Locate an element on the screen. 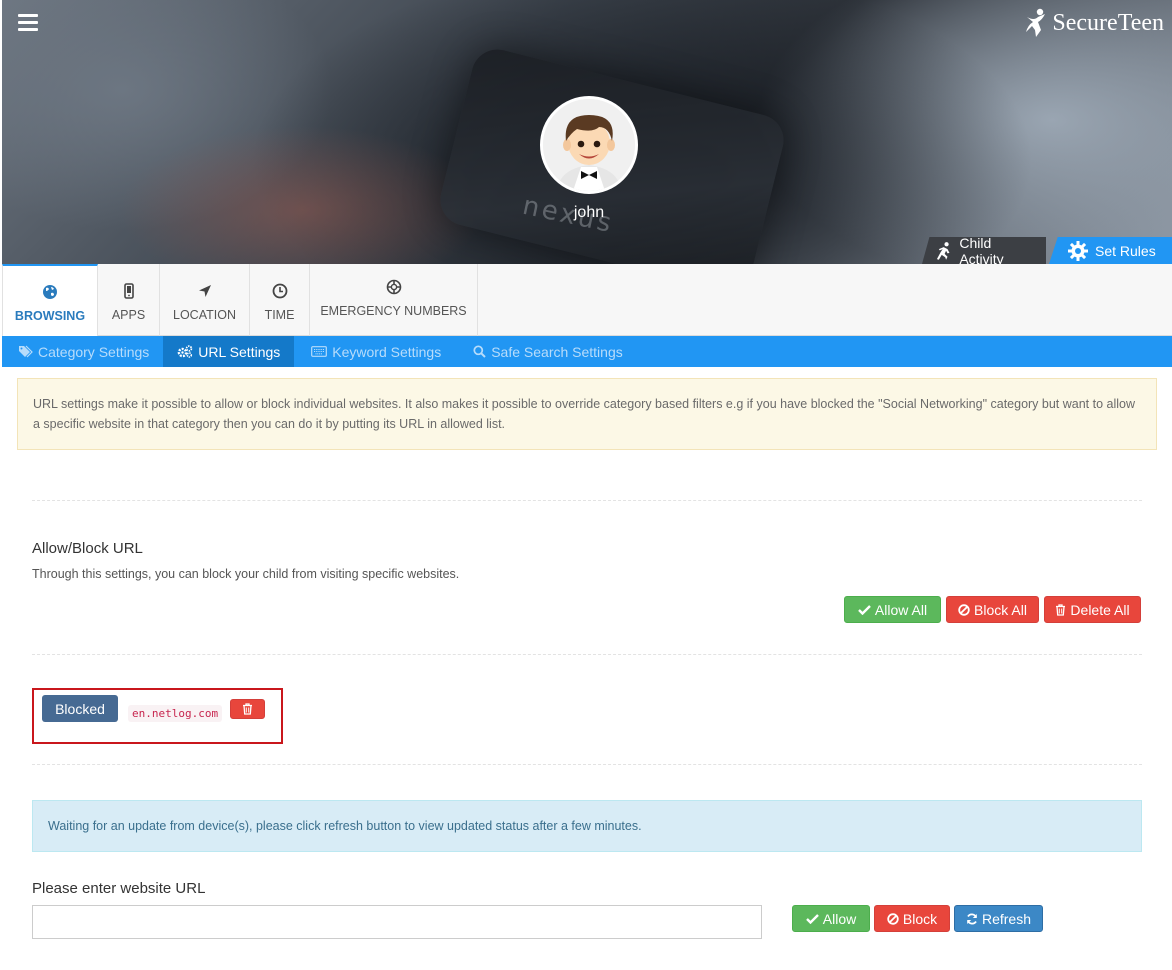  child-avatar is located at coordinates (589, 145).